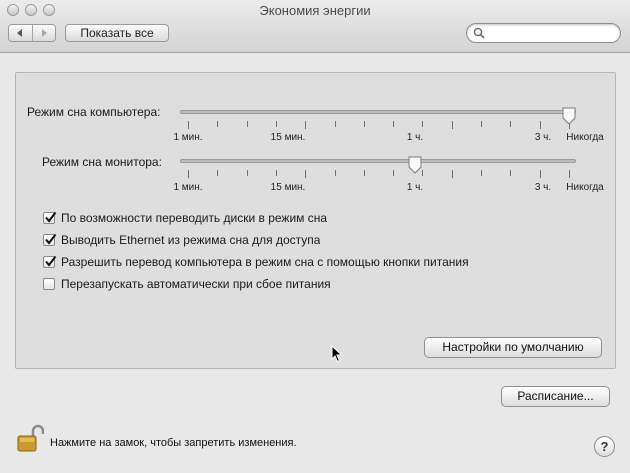 The width and height of the screenshot is (630, 473). I want to click on forward-button, so click(44, 33).